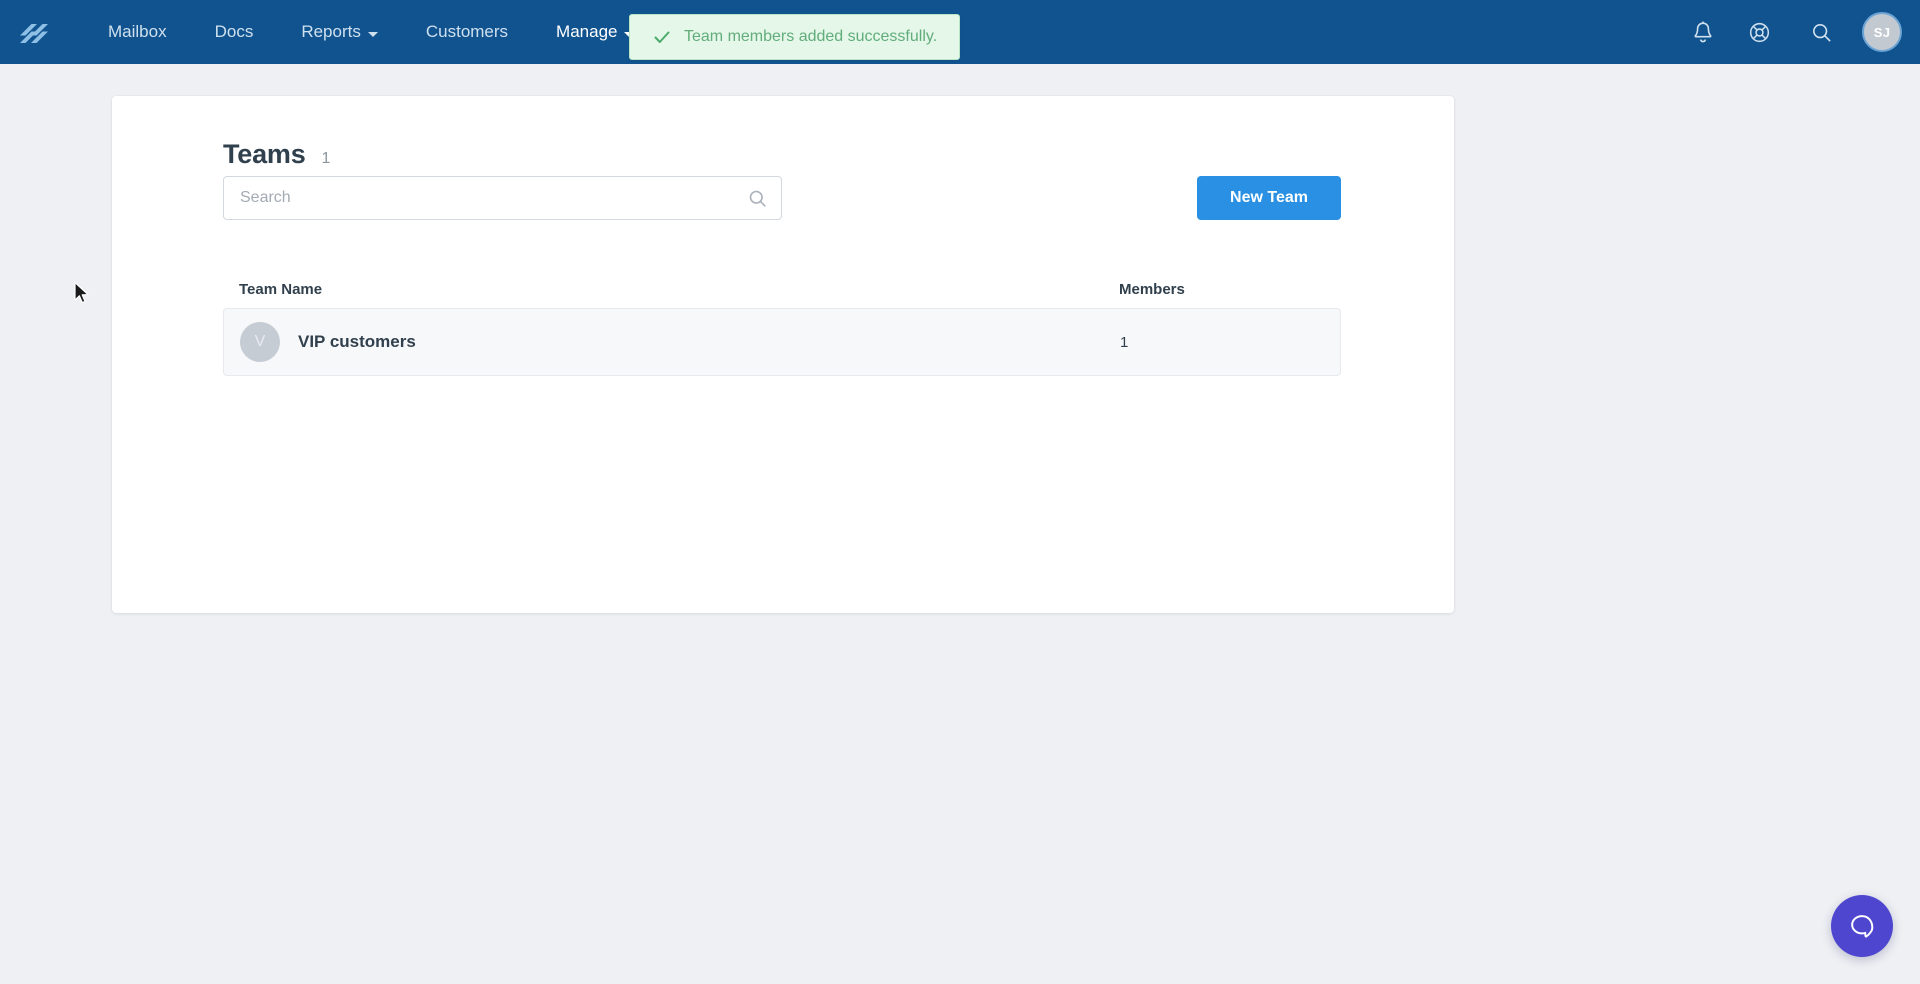 The image size is (1920, 984). I want to click on team-avatar: V, so click(260, 342).